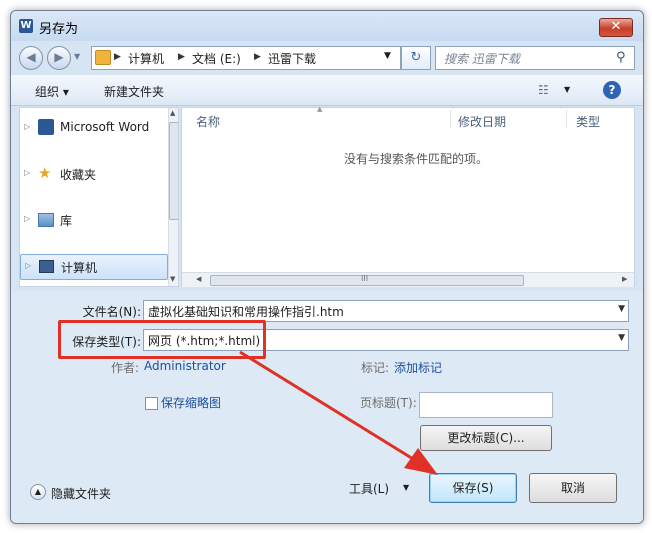 The width and height of the screenshot is (652, 533). What do you see at coordinates (329, 407) in the screenshot?
I see `annotation-arrow-shaft` at bounding box center [329, 407].